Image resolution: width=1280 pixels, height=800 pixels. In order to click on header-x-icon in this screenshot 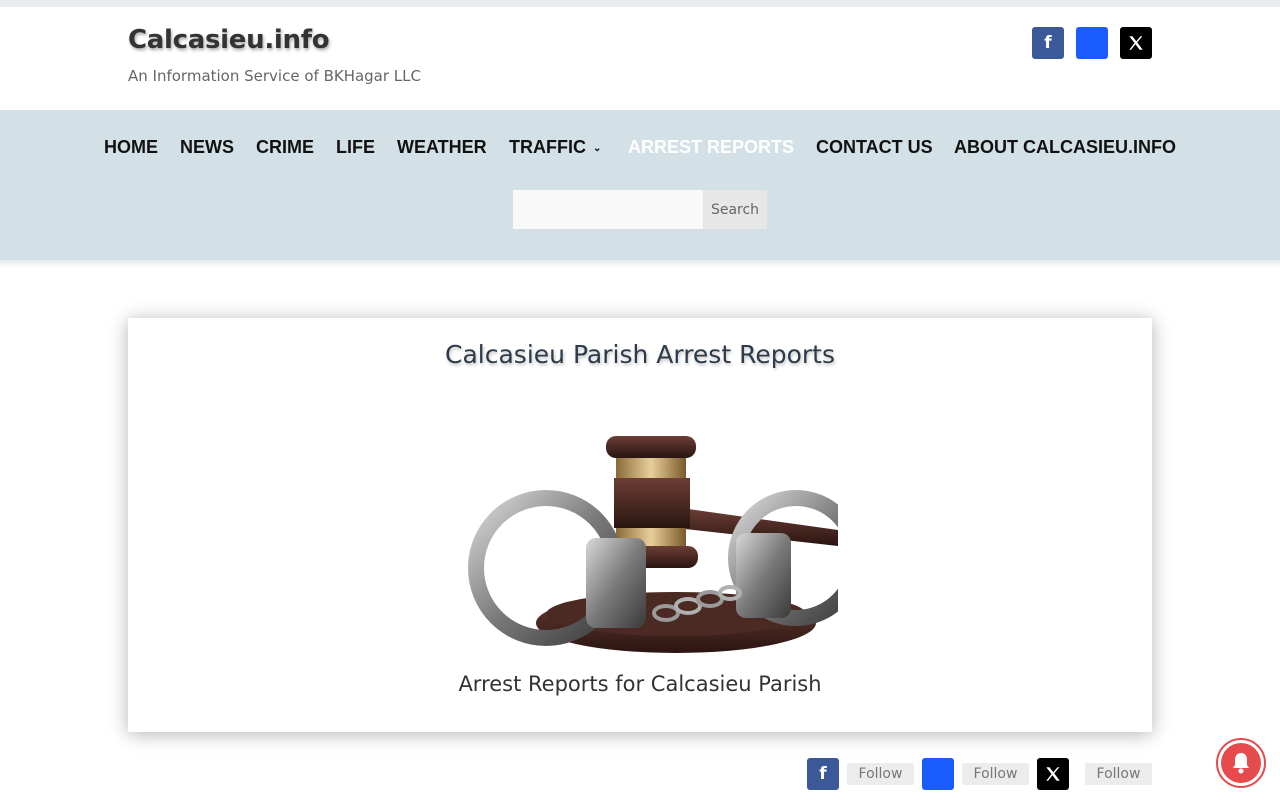, I will do `click(1136, 43)`.